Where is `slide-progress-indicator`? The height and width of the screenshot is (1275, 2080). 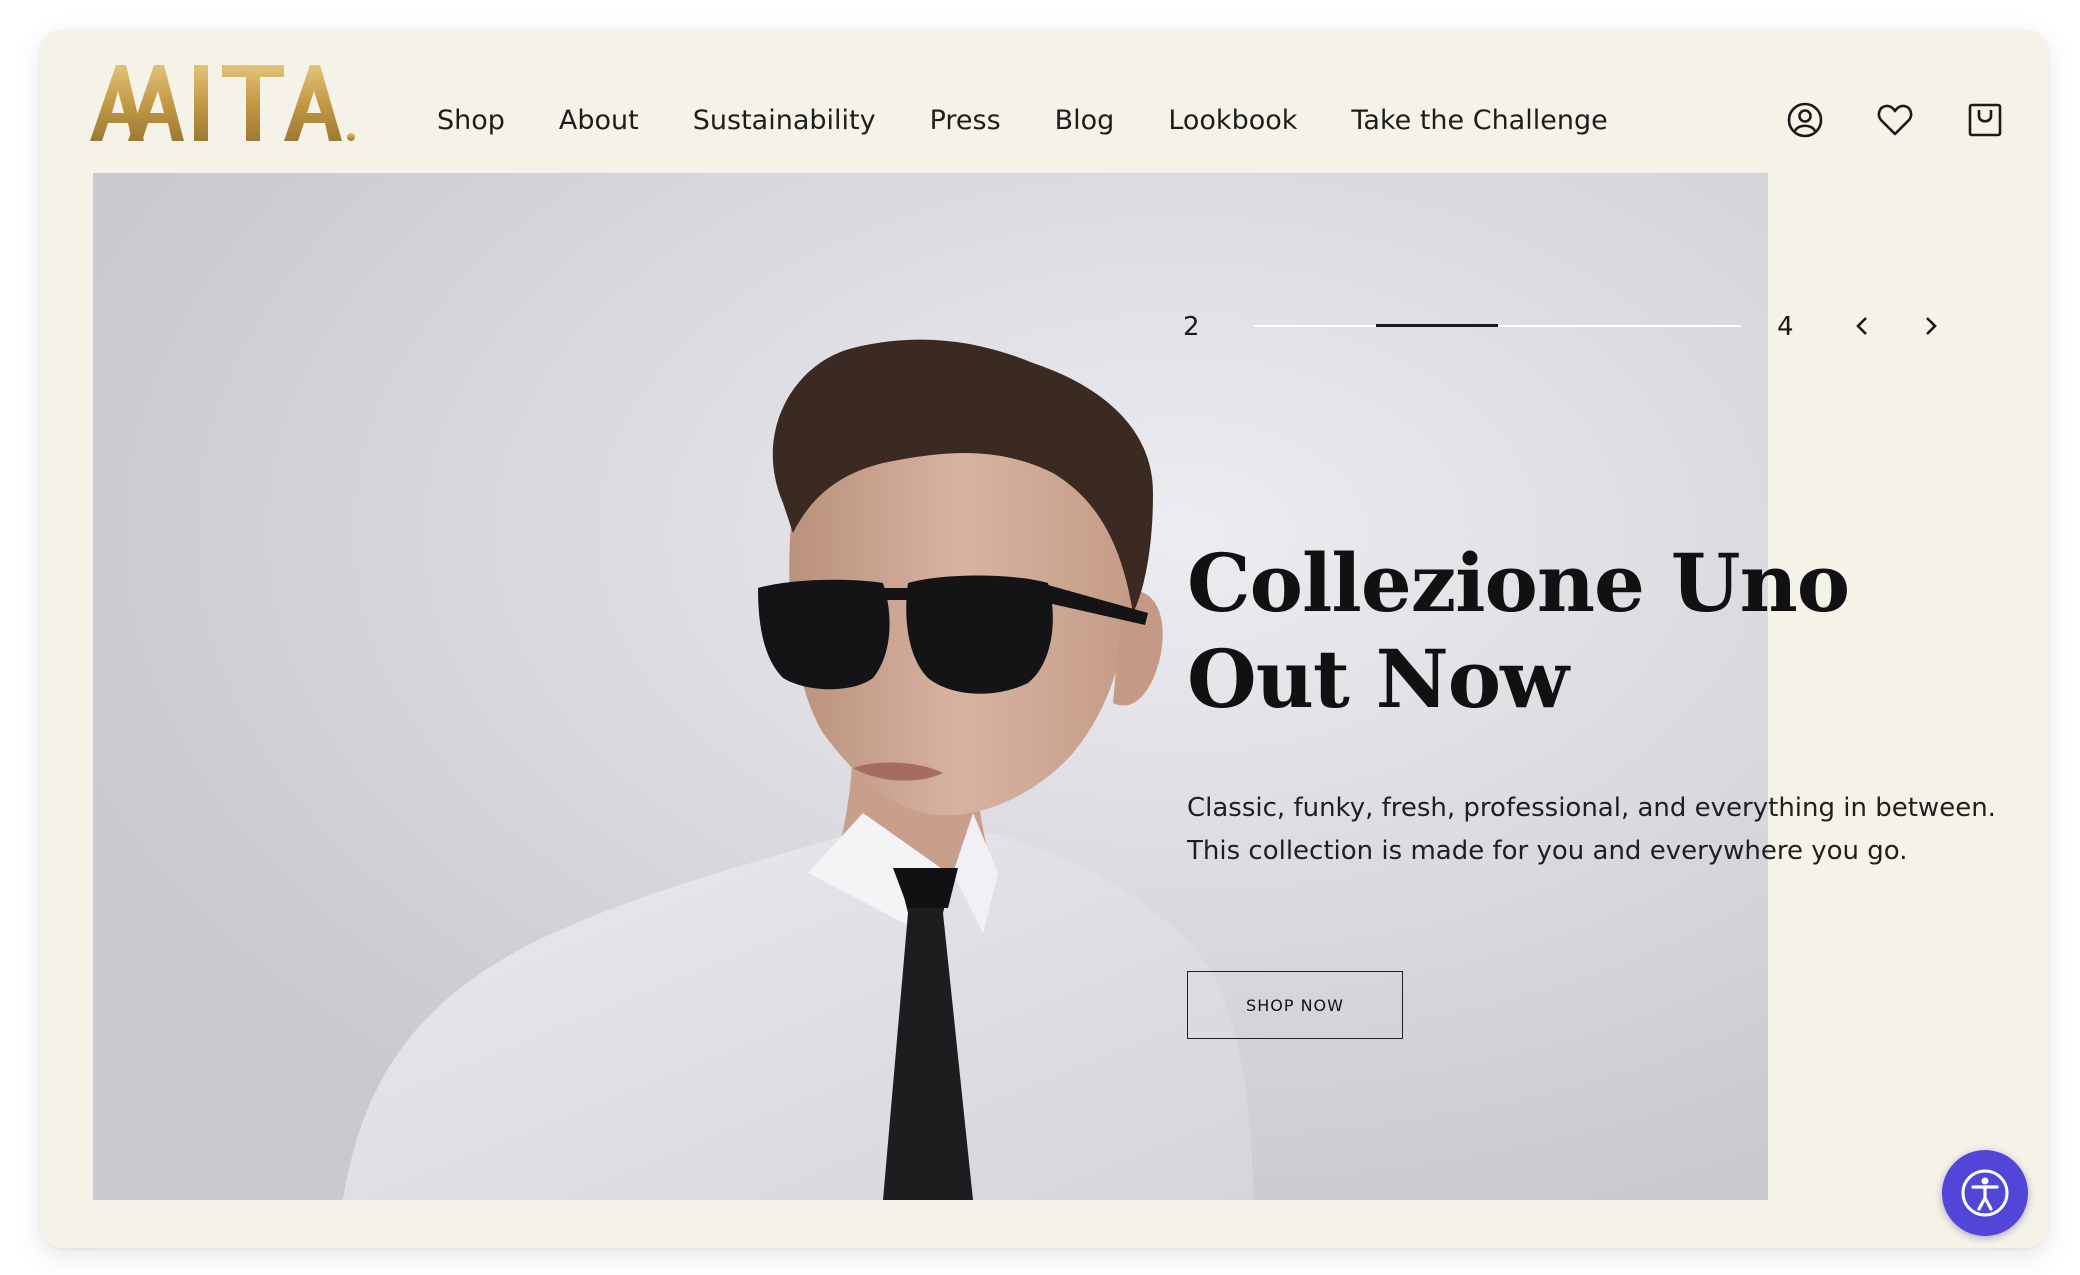
slide-progress-indicator is located at coordinates (1436, 325).